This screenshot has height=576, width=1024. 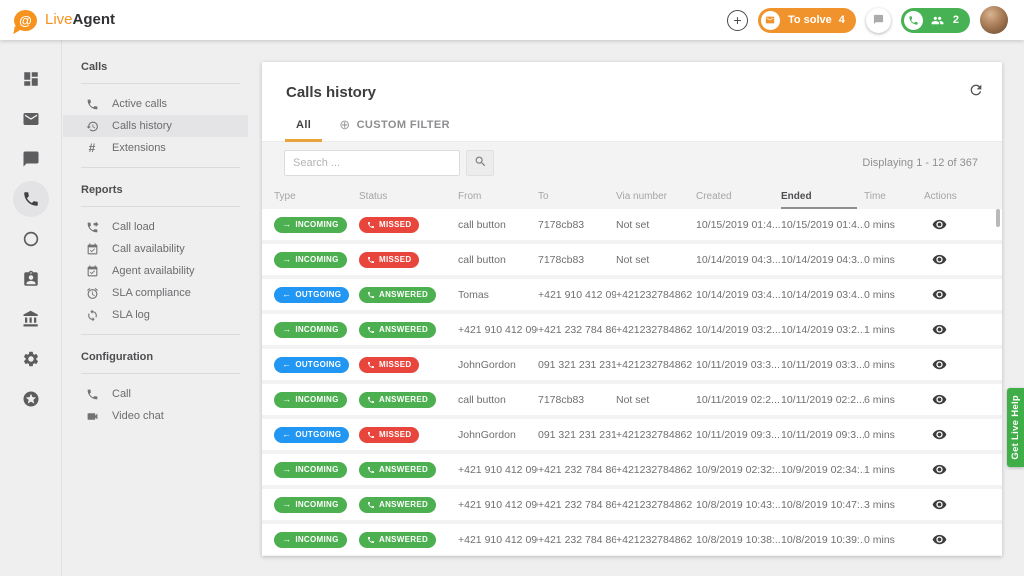 What do you see at coordinates (394, 124) in the screenshot?
I see `tab-custom-filter: ⊕ CUSTOM FILTER` at bounding box center [394, 124].